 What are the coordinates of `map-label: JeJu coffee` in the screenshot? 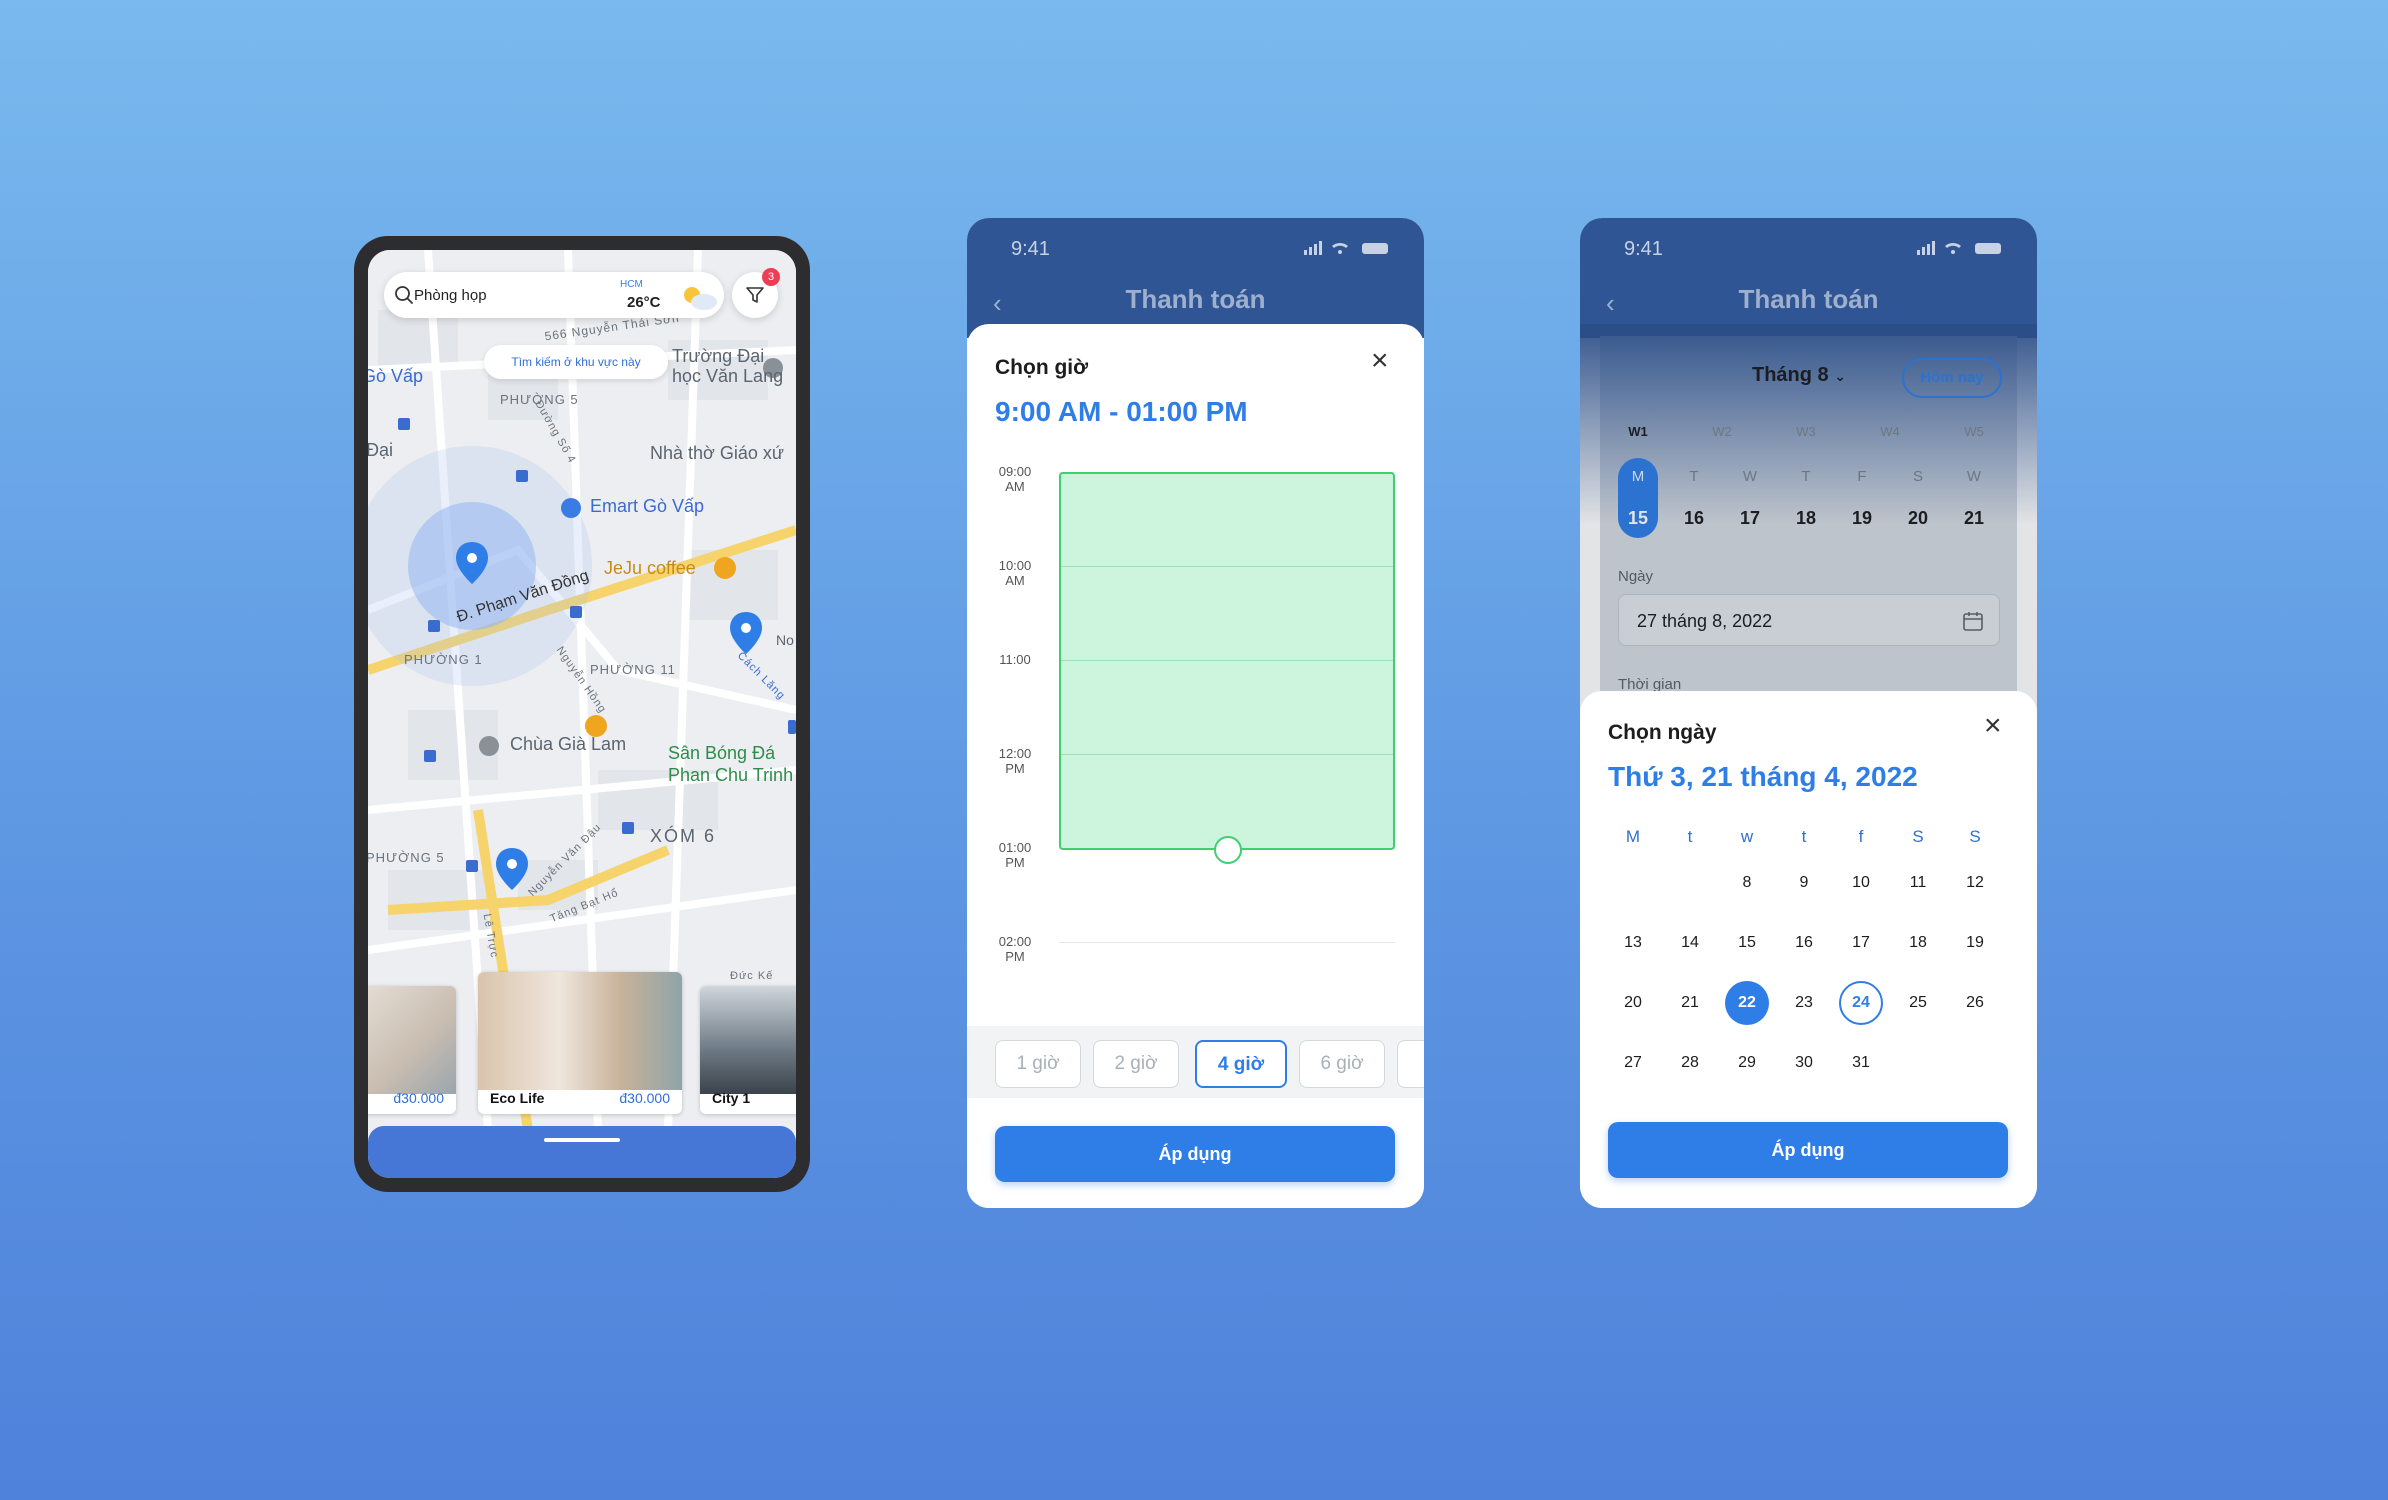 It's located at (650, 568).